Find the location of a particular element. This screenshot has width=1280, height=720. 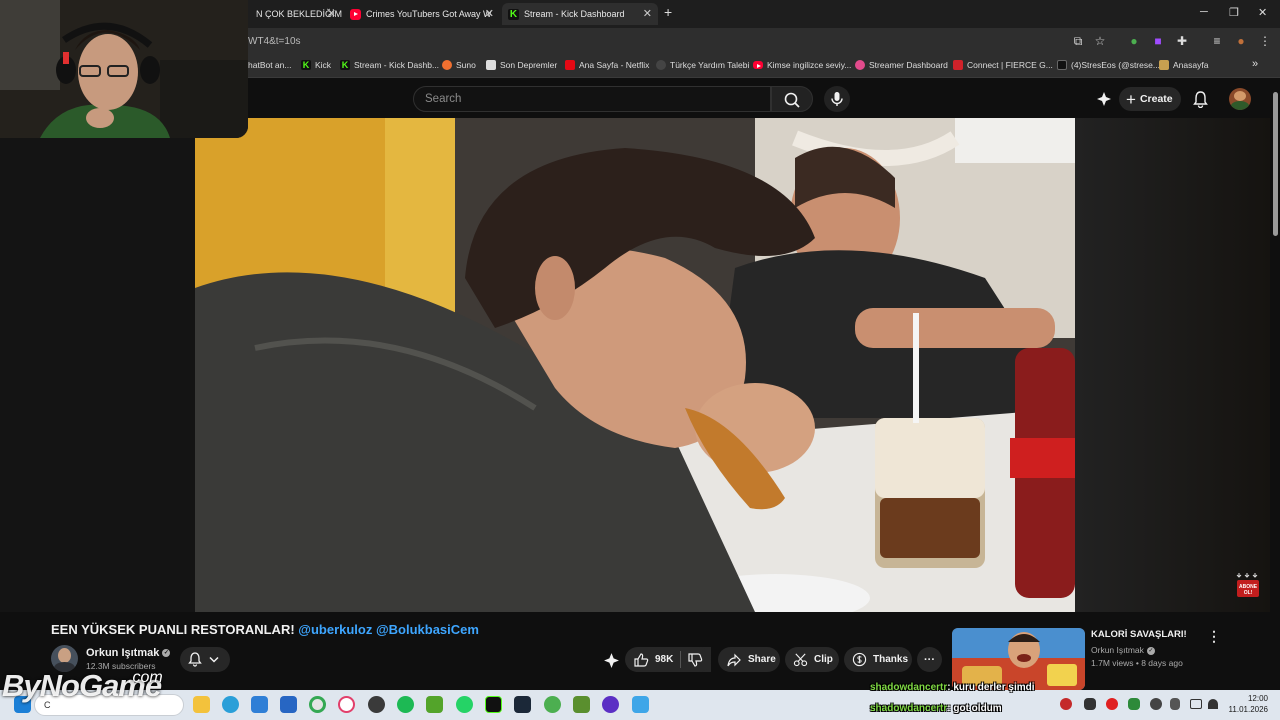

extensions-puzzle-icon: ✚ is located at coordinates (1182, 41).